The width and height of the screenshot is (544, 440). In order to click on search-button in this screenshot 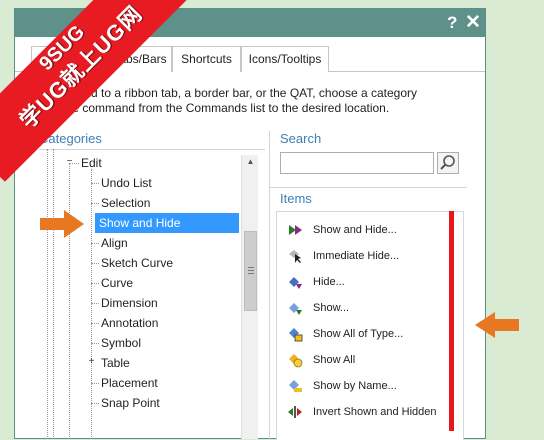, I will do `click(448, 163)`.